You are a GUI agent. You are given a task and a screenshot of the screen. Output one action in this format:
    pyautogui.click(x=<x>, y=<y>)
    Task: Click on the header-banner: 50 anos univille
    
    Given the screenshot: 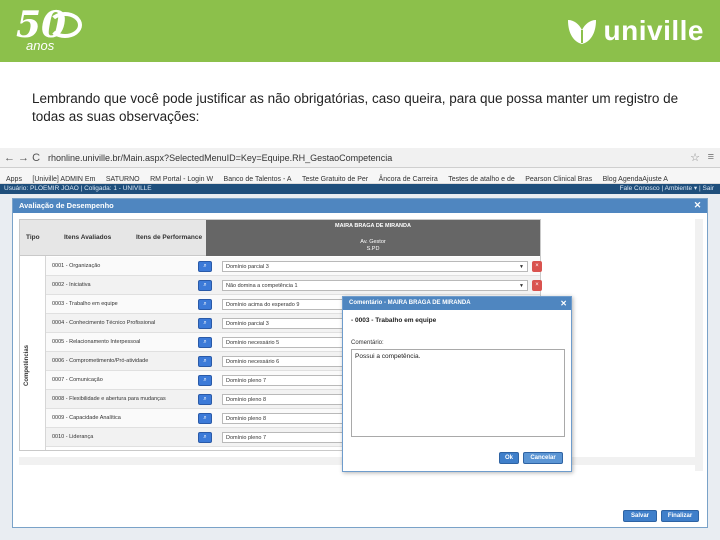 What is the action you would take?
    pyautogui.click(x=360, y=31)
    